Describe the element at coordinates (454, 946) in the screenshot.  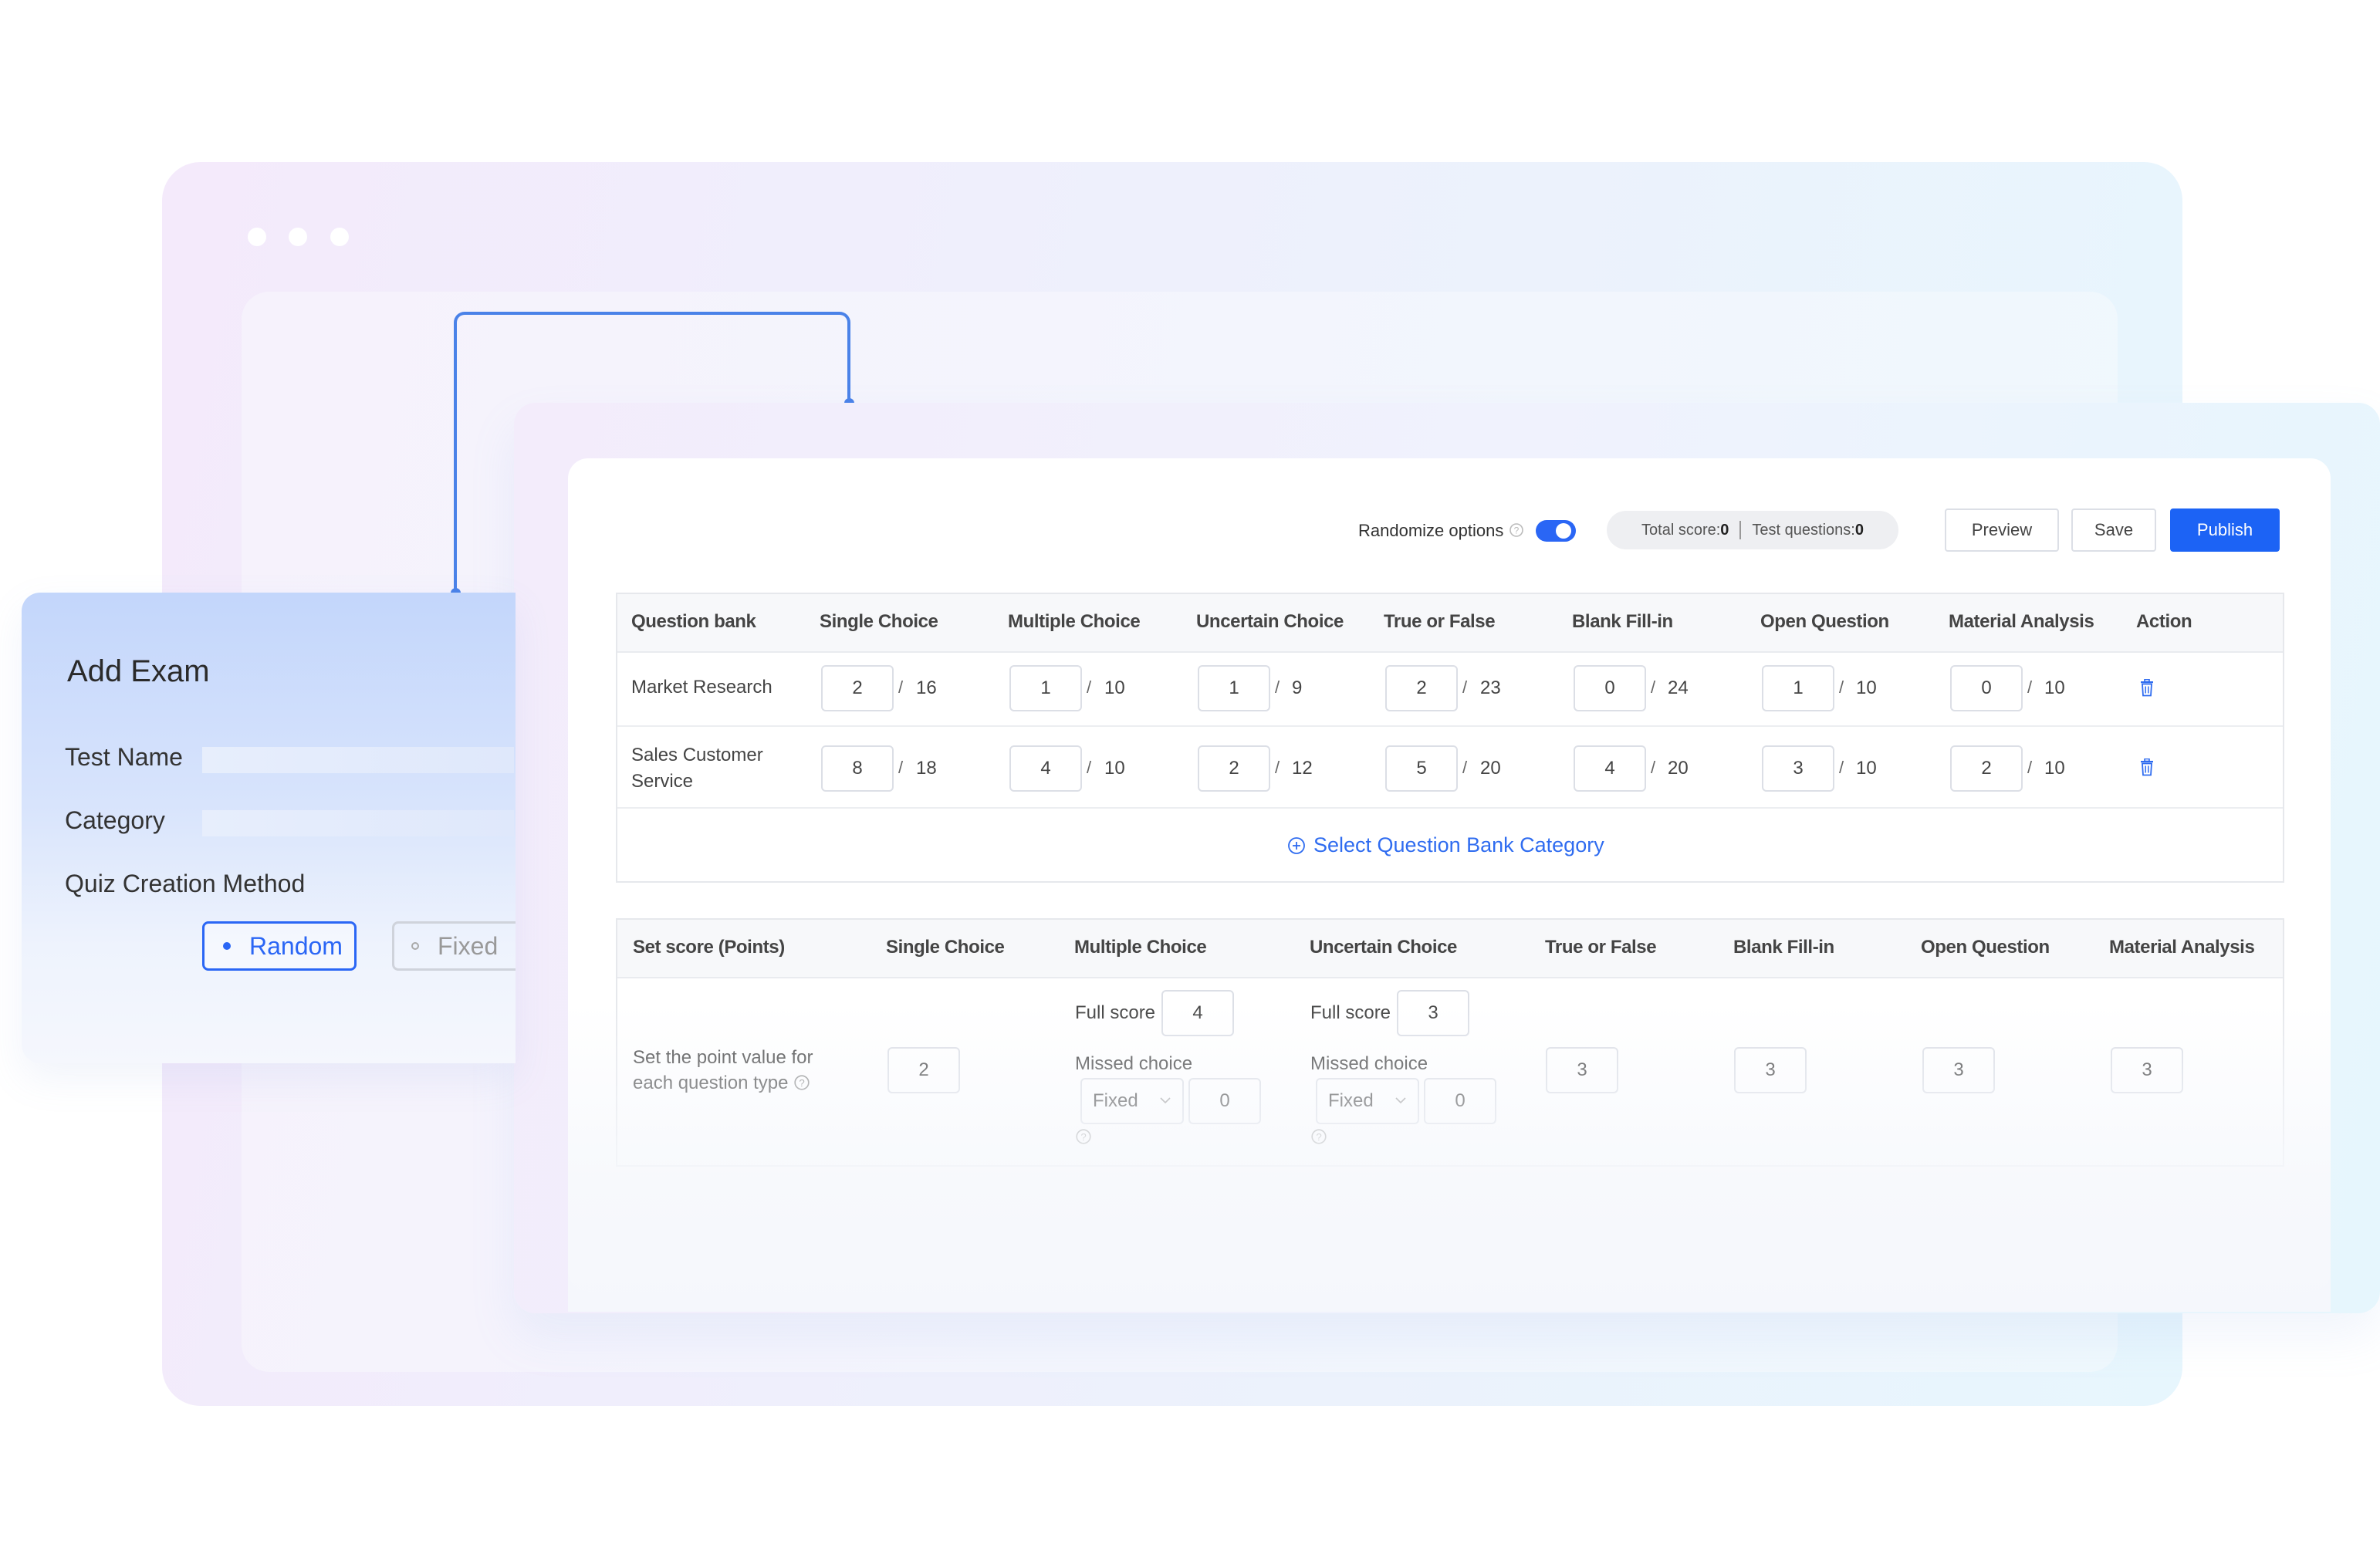
I see `fixed-option: Fixed` at that location.